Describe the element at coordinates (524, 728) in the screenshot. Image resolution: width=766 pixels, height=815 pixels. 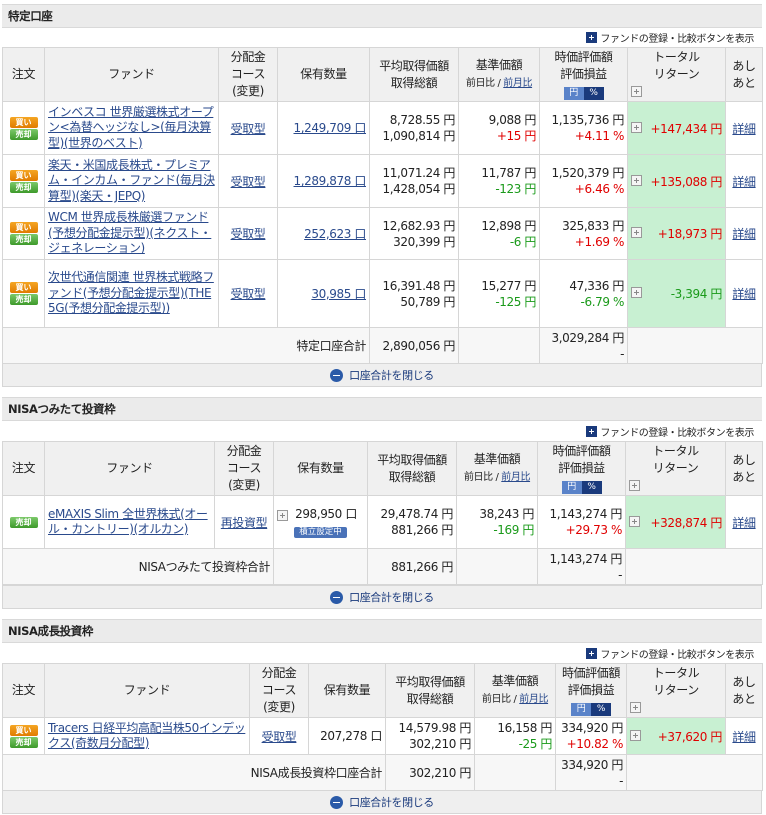
I see `nav: 16,158 円` at that location.